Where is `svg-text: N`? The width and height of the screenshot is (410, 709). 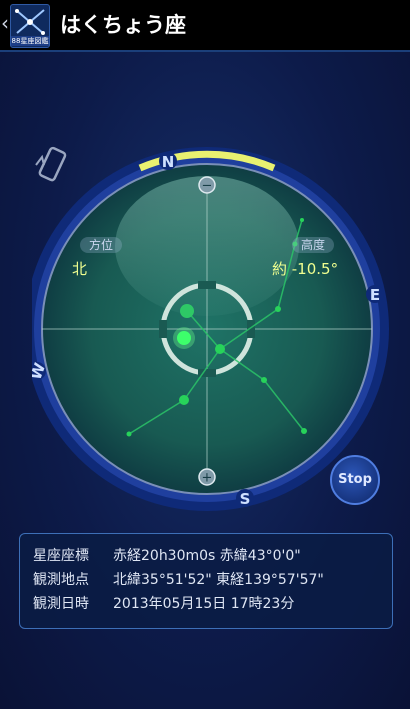 svg-text: N is located at coordinates (168, 162).